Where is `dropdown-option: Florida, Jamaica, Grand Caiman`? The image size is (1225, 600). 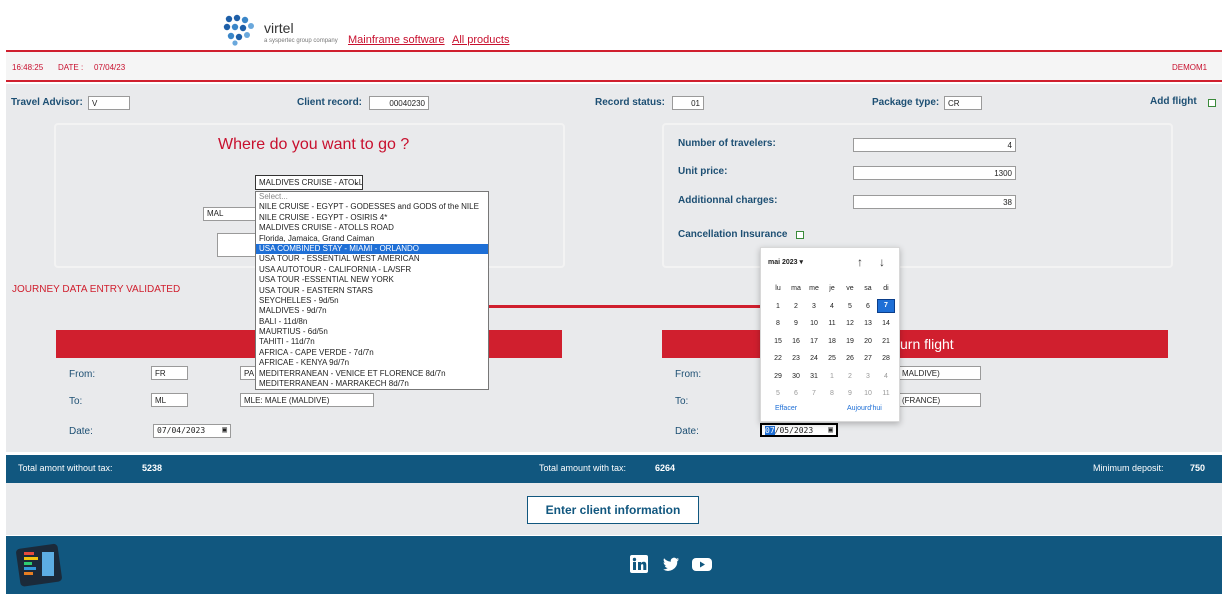 dropdown-option: Florida, Jamaica, Grand Caiman is located at coordinates (372, 239).